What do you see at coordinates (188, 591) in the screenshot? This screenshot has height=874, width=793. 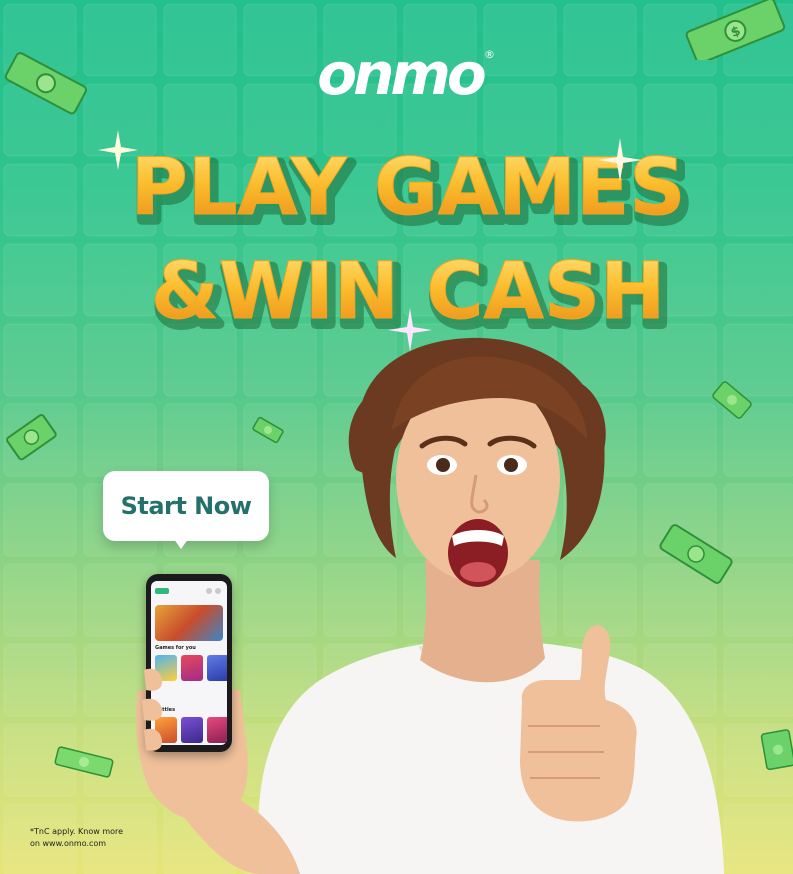 I see `app-header` at bounding box center [188, 591].